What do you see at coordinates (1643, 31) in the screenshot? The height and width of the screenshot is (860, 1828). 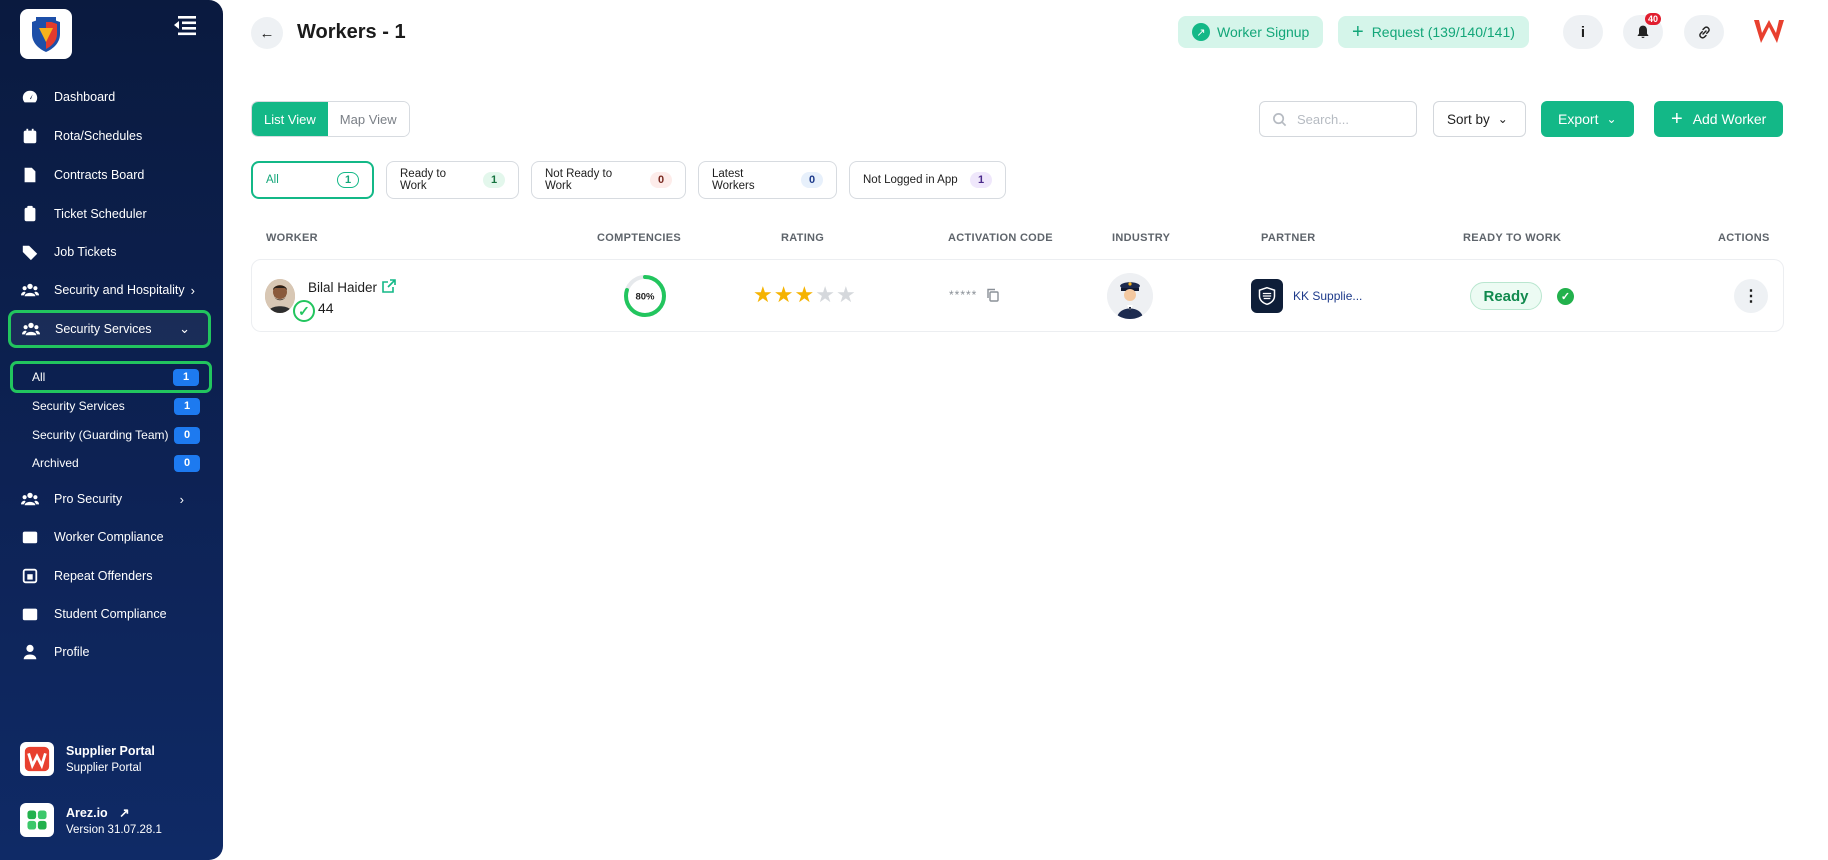 I see `notifications-button: 40` at bounding box center [1643, 31].